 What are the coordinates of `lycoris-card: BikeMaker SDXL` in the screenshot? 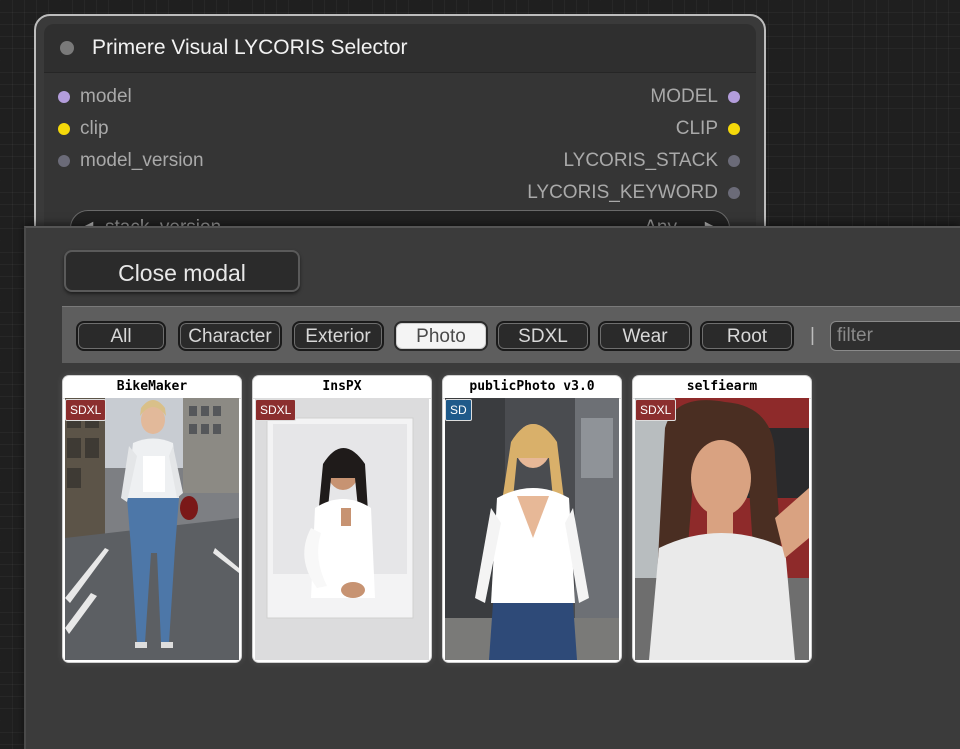 It's located at (152, 519).